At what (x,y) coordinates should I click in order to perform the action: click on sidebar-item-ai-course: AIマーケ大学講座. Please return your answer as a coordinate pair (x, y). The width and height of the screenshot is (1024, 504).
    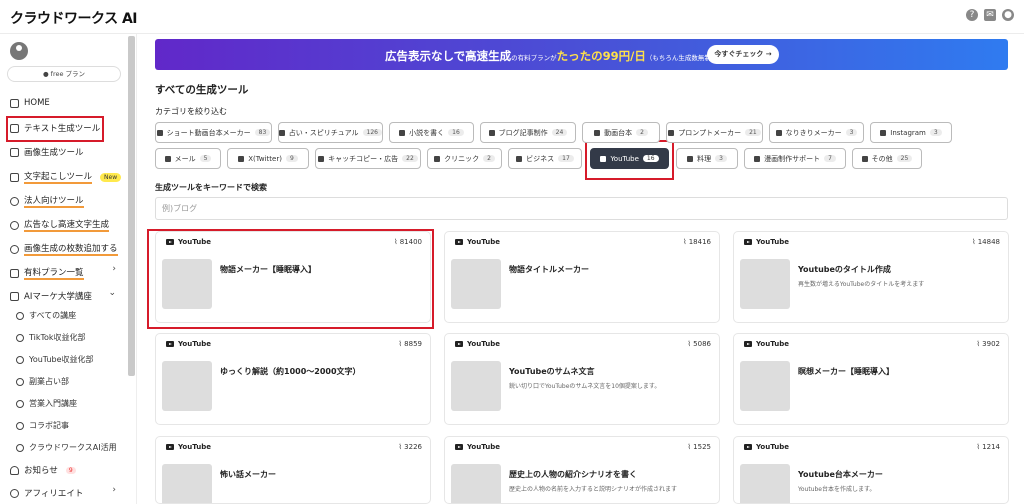
    Looking at the image, I should click on (51, 296).